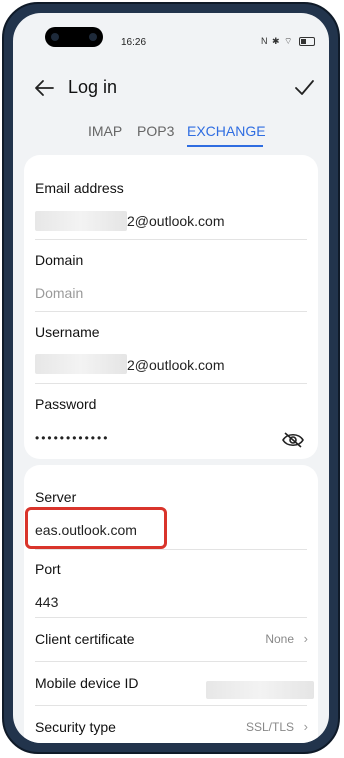 This screenshot has height=758, width=344. Describe the element at coordinates (75, 727) in the screenshot. I see `security-type-label: Security type` at that location.